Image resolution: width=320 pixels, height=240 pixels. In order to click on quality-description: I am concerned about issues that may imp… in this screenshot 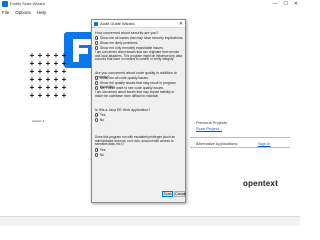, I will do `click(135, 94)`.